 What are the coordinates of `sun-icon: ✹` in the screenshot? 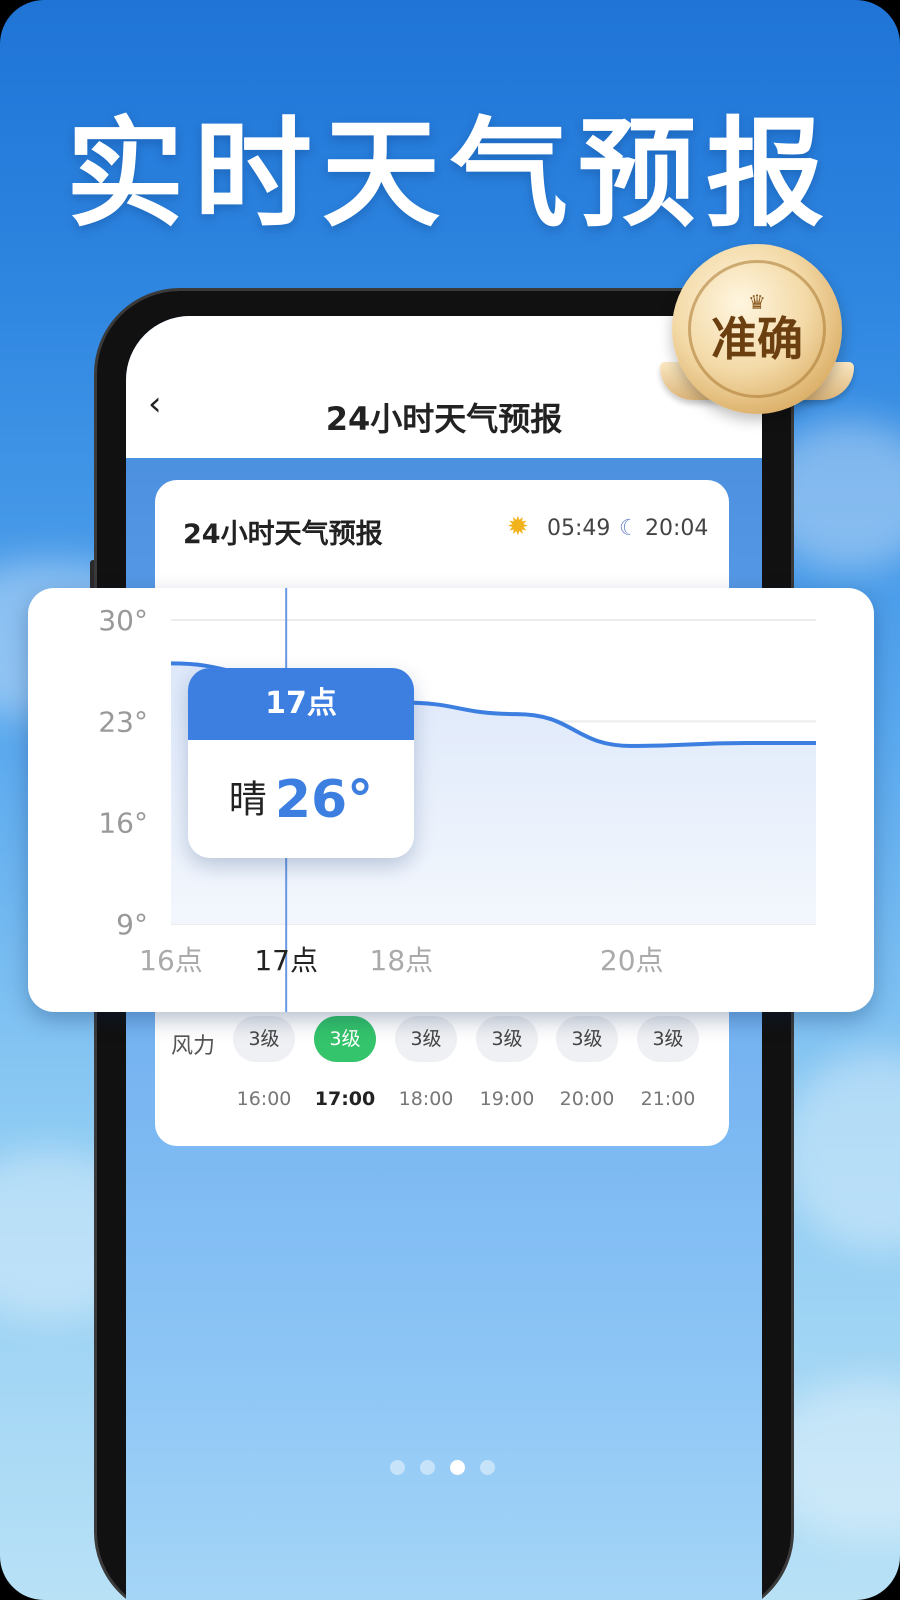 It's located at (518, 527).